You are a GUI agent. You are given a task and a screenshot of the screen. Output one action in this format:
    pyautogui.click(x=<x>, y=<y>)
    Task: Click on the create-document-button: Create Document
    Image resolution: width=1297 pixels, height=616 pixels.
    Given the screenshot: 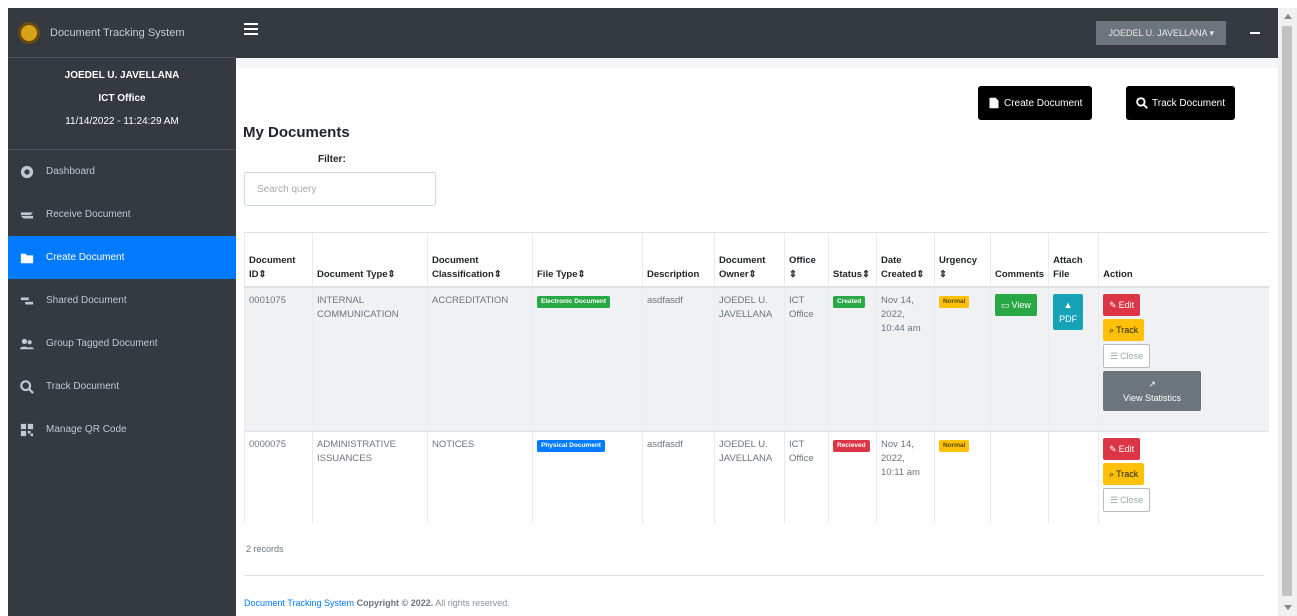 What is the action you would take?
    pyautogui.click(x=1035, y=103)
    